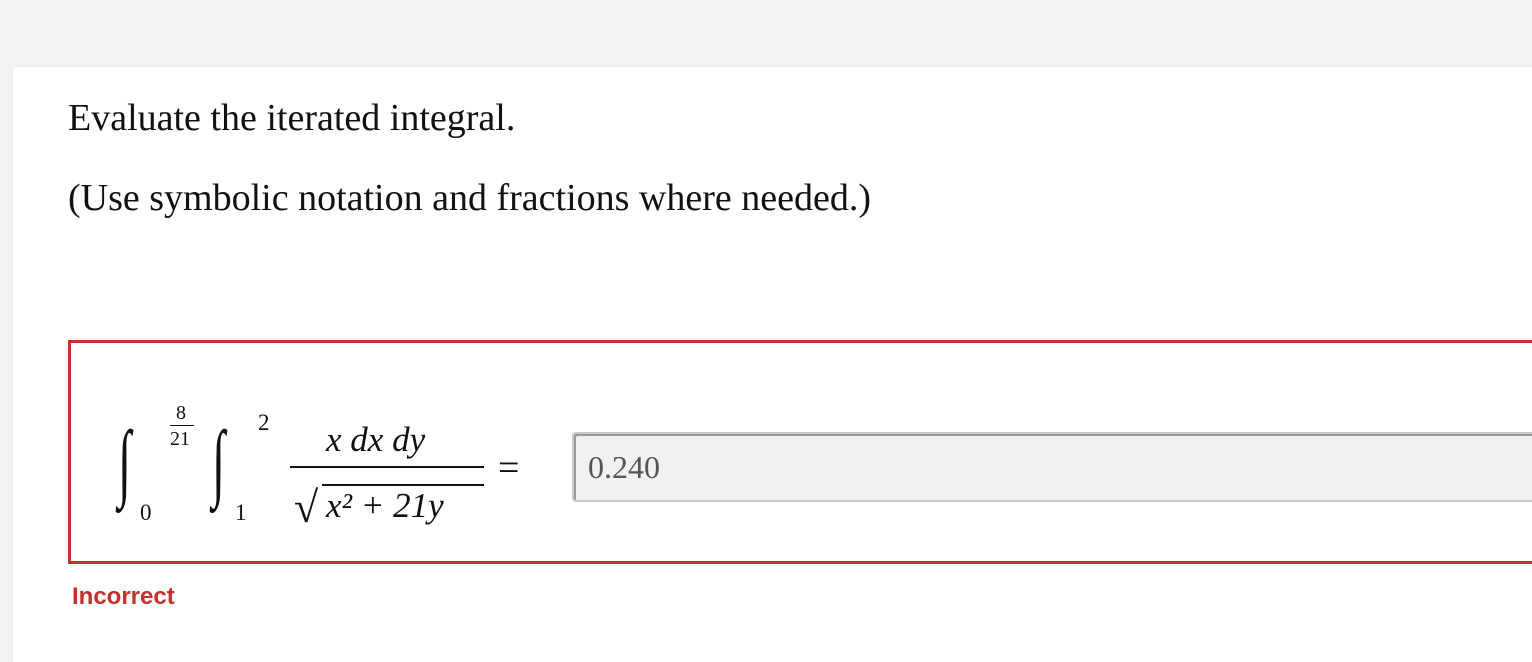  What do you see at coordinates (376, 439) in the screenshot?
I see `integrand-numerator: x dx dy` at bounding box center [376, 439].